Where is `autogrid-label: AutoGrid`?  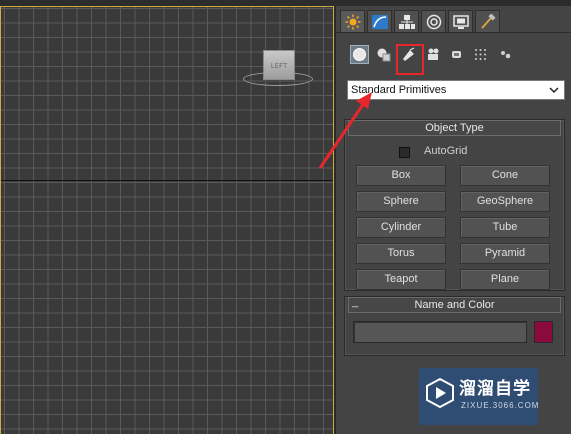 autogrid-label: AutoGrid is located at coordinates (446, 151).